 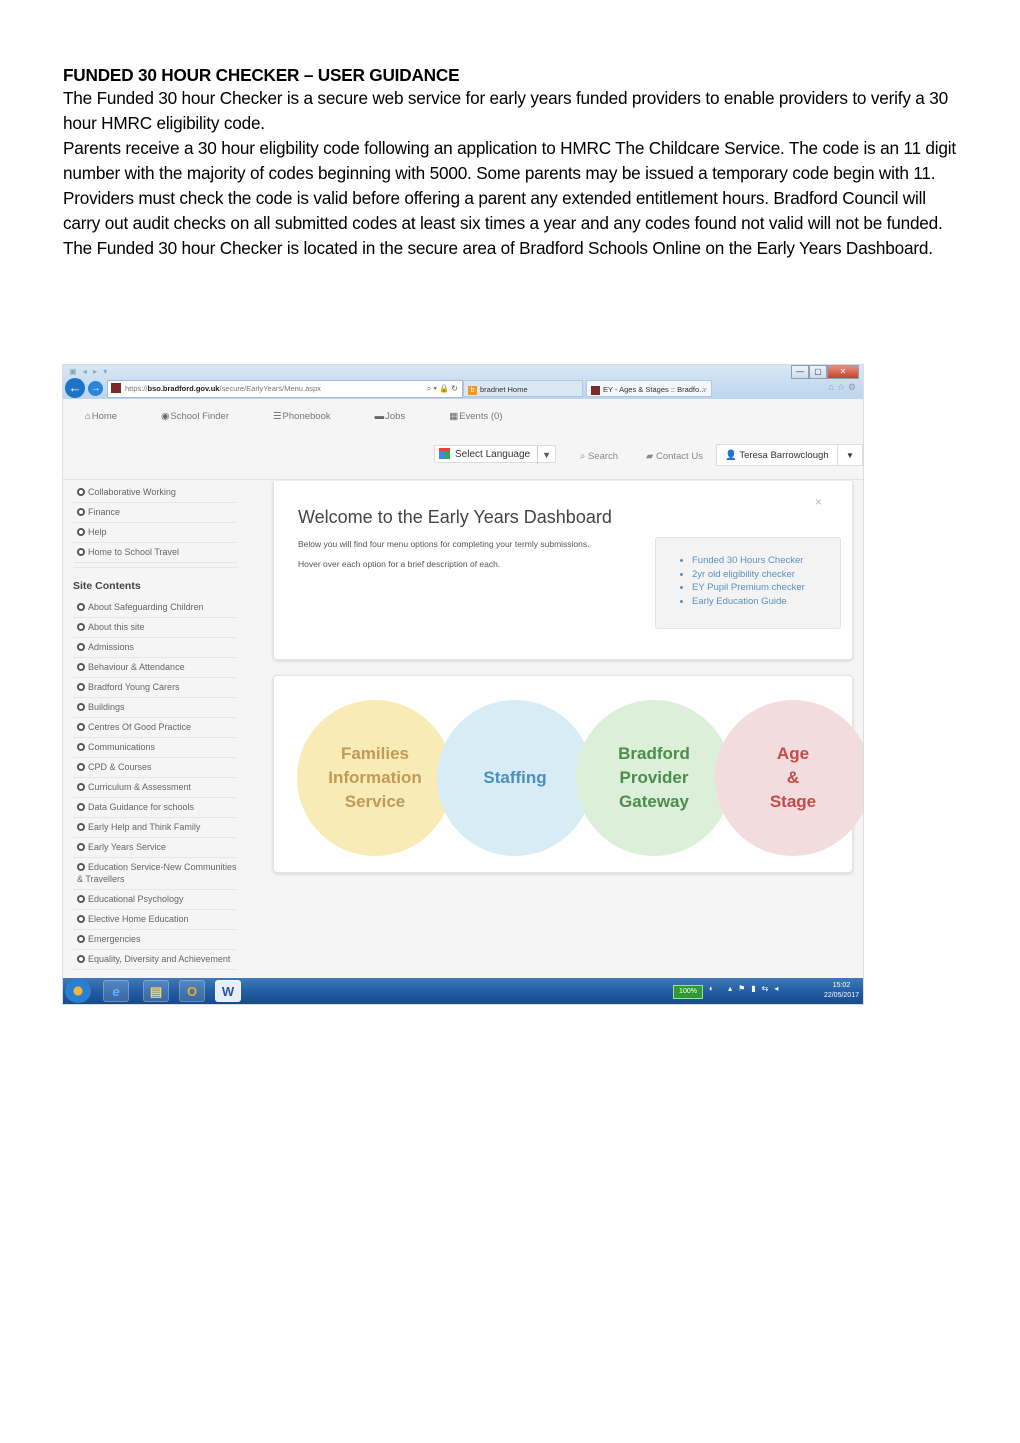 What do you see at coordinates (768, 988) in the screenshot?
I see `network-icon: ⇆` at bounding box center [768, 988].